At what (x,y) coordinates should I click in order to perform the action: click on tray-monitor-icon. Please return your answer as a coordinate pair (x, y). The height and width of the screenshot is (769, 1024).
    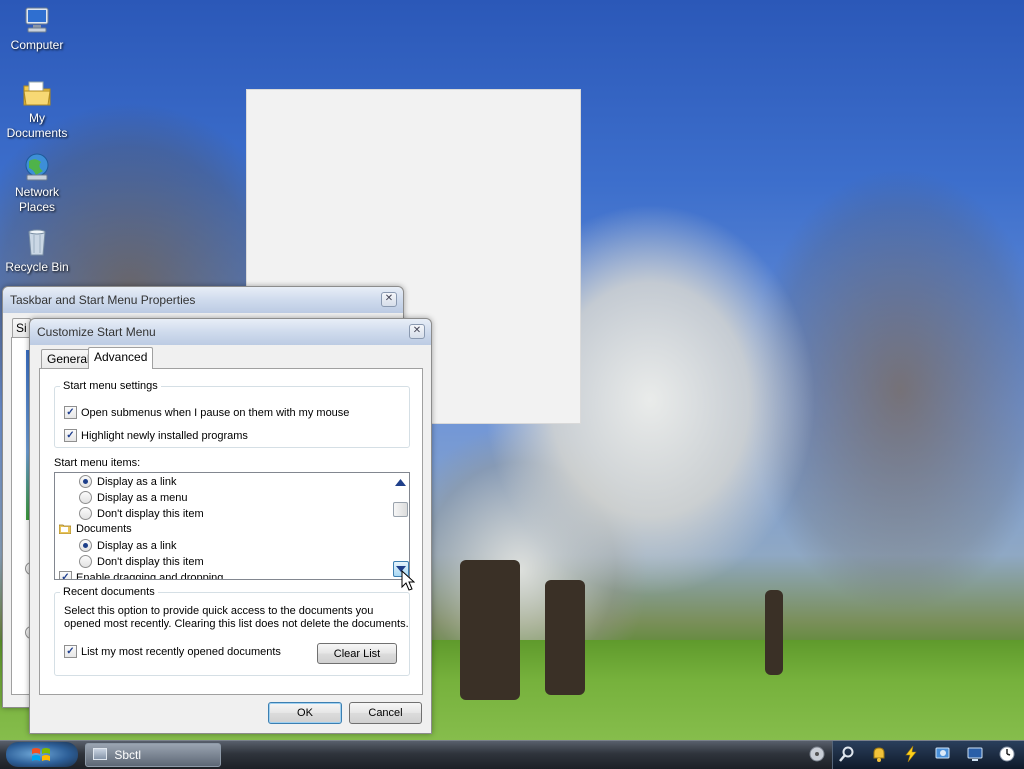
    Looking at the image, I should click on (975, 754).